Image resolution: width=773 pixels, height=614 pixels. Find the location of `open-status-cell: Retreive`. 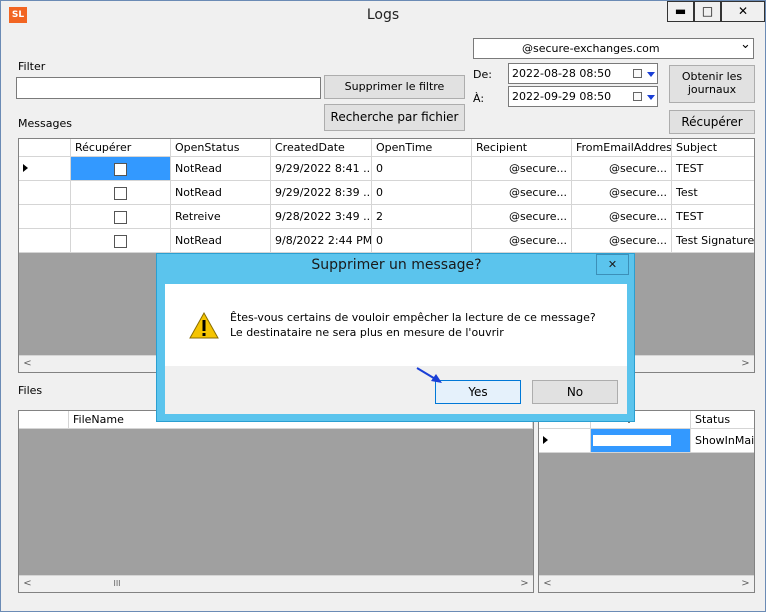

open-status-cell: Retreive is located at coordinates (221, 217).